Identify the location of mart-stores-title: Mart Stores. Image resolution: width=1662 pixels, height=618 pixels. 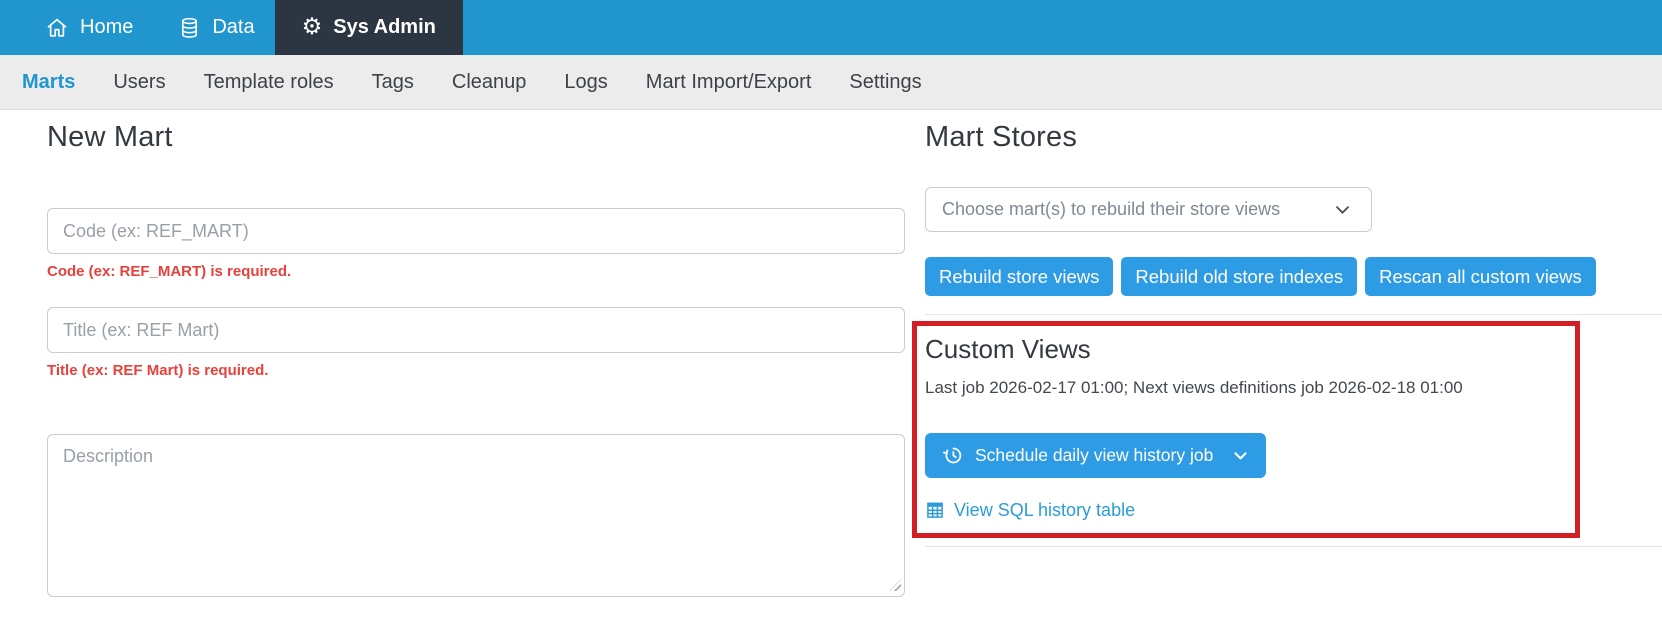
(1001, 137).